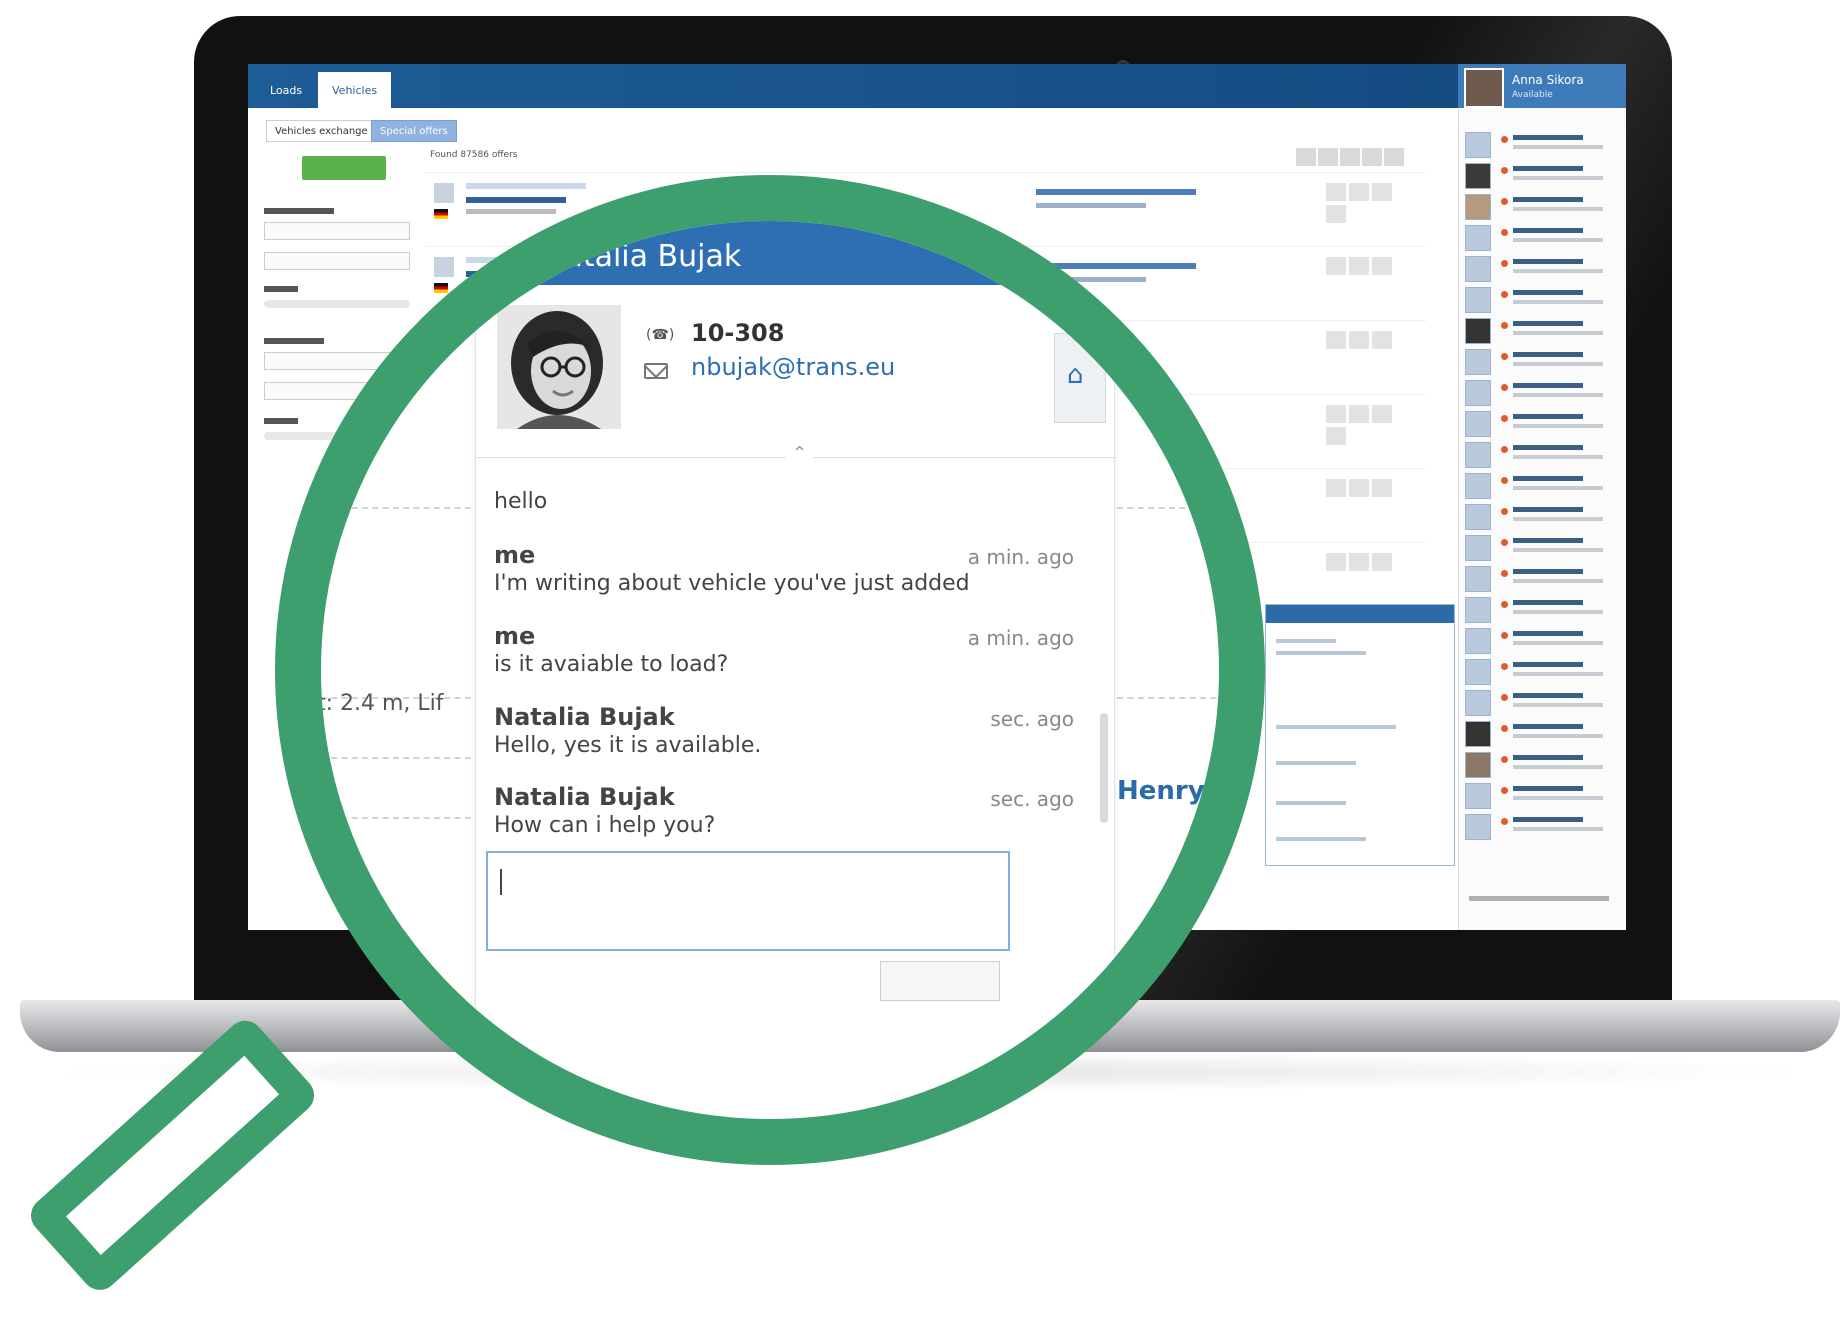  Describe the element at coordinates (1351, 157) in the screenshot. I see `pagination` at that location.